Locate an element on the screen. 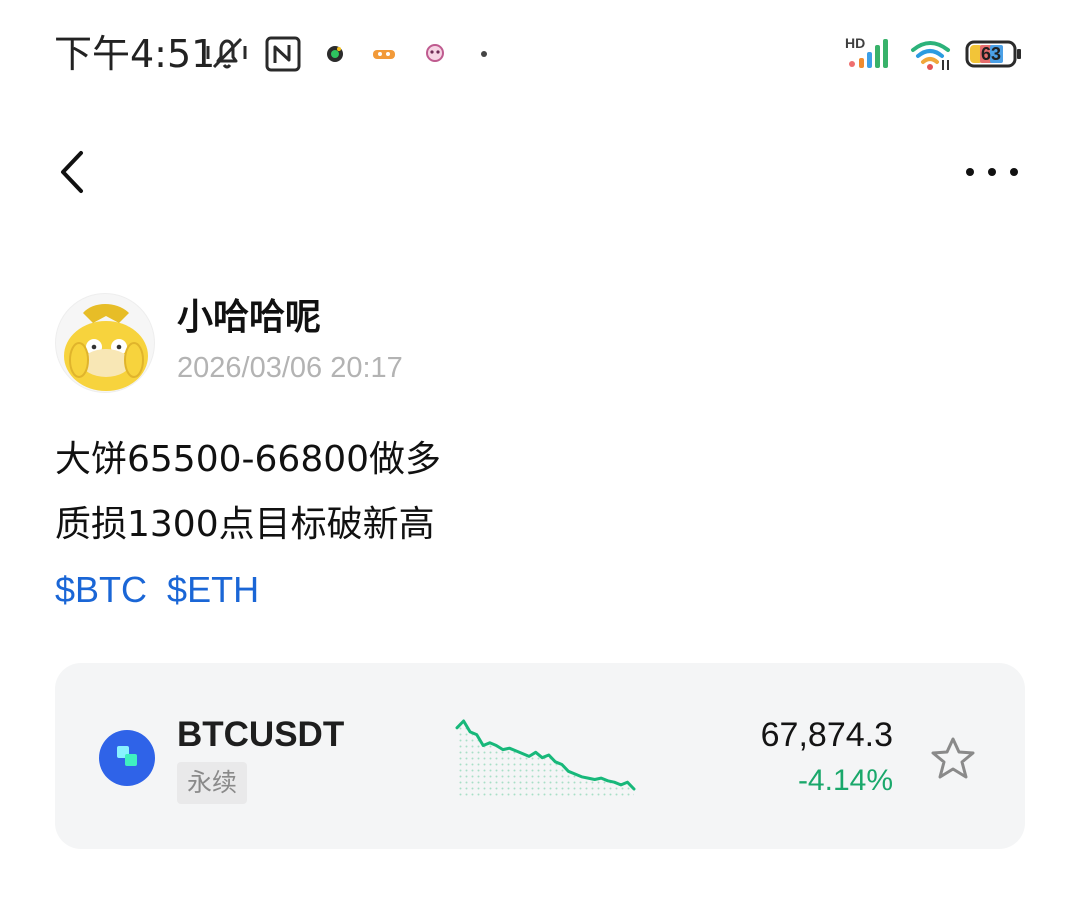 This screenshot has width=1080, height=906. favorite-button is located at coordinates (953, 759).